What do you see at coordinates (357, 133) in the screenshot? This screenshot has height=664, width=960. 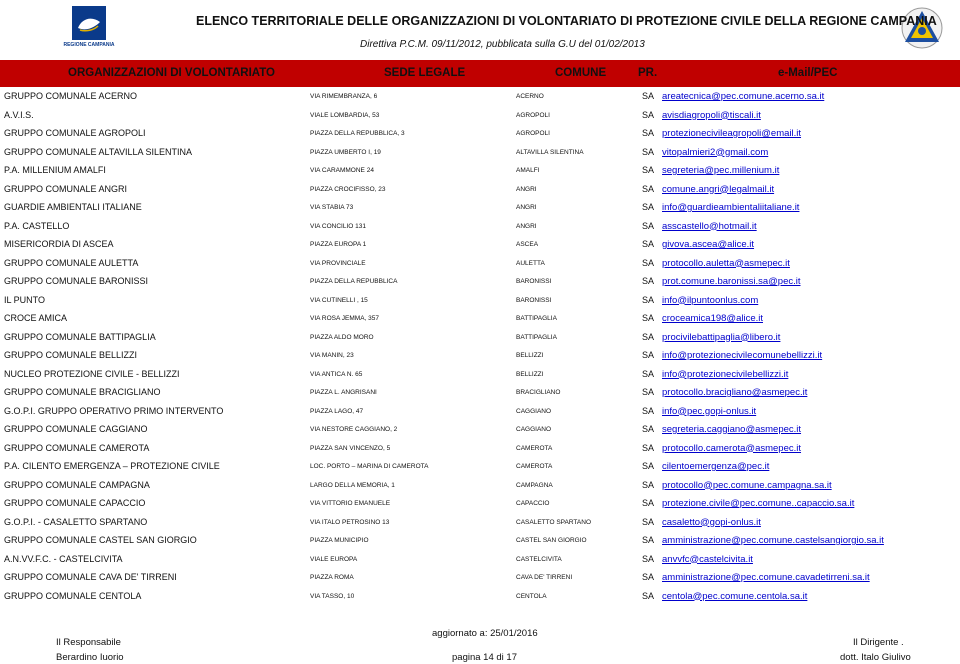 I see `org-address: PIAZZA DELLA REPUBBLICA, 3` at bounding box center [357, 133].